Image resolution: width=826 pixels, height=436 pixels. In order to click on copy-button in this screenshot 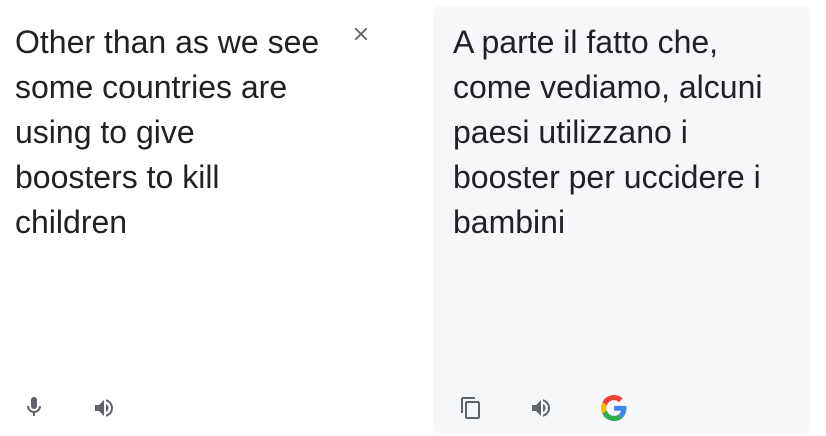, I will do `click(471, 408)`.